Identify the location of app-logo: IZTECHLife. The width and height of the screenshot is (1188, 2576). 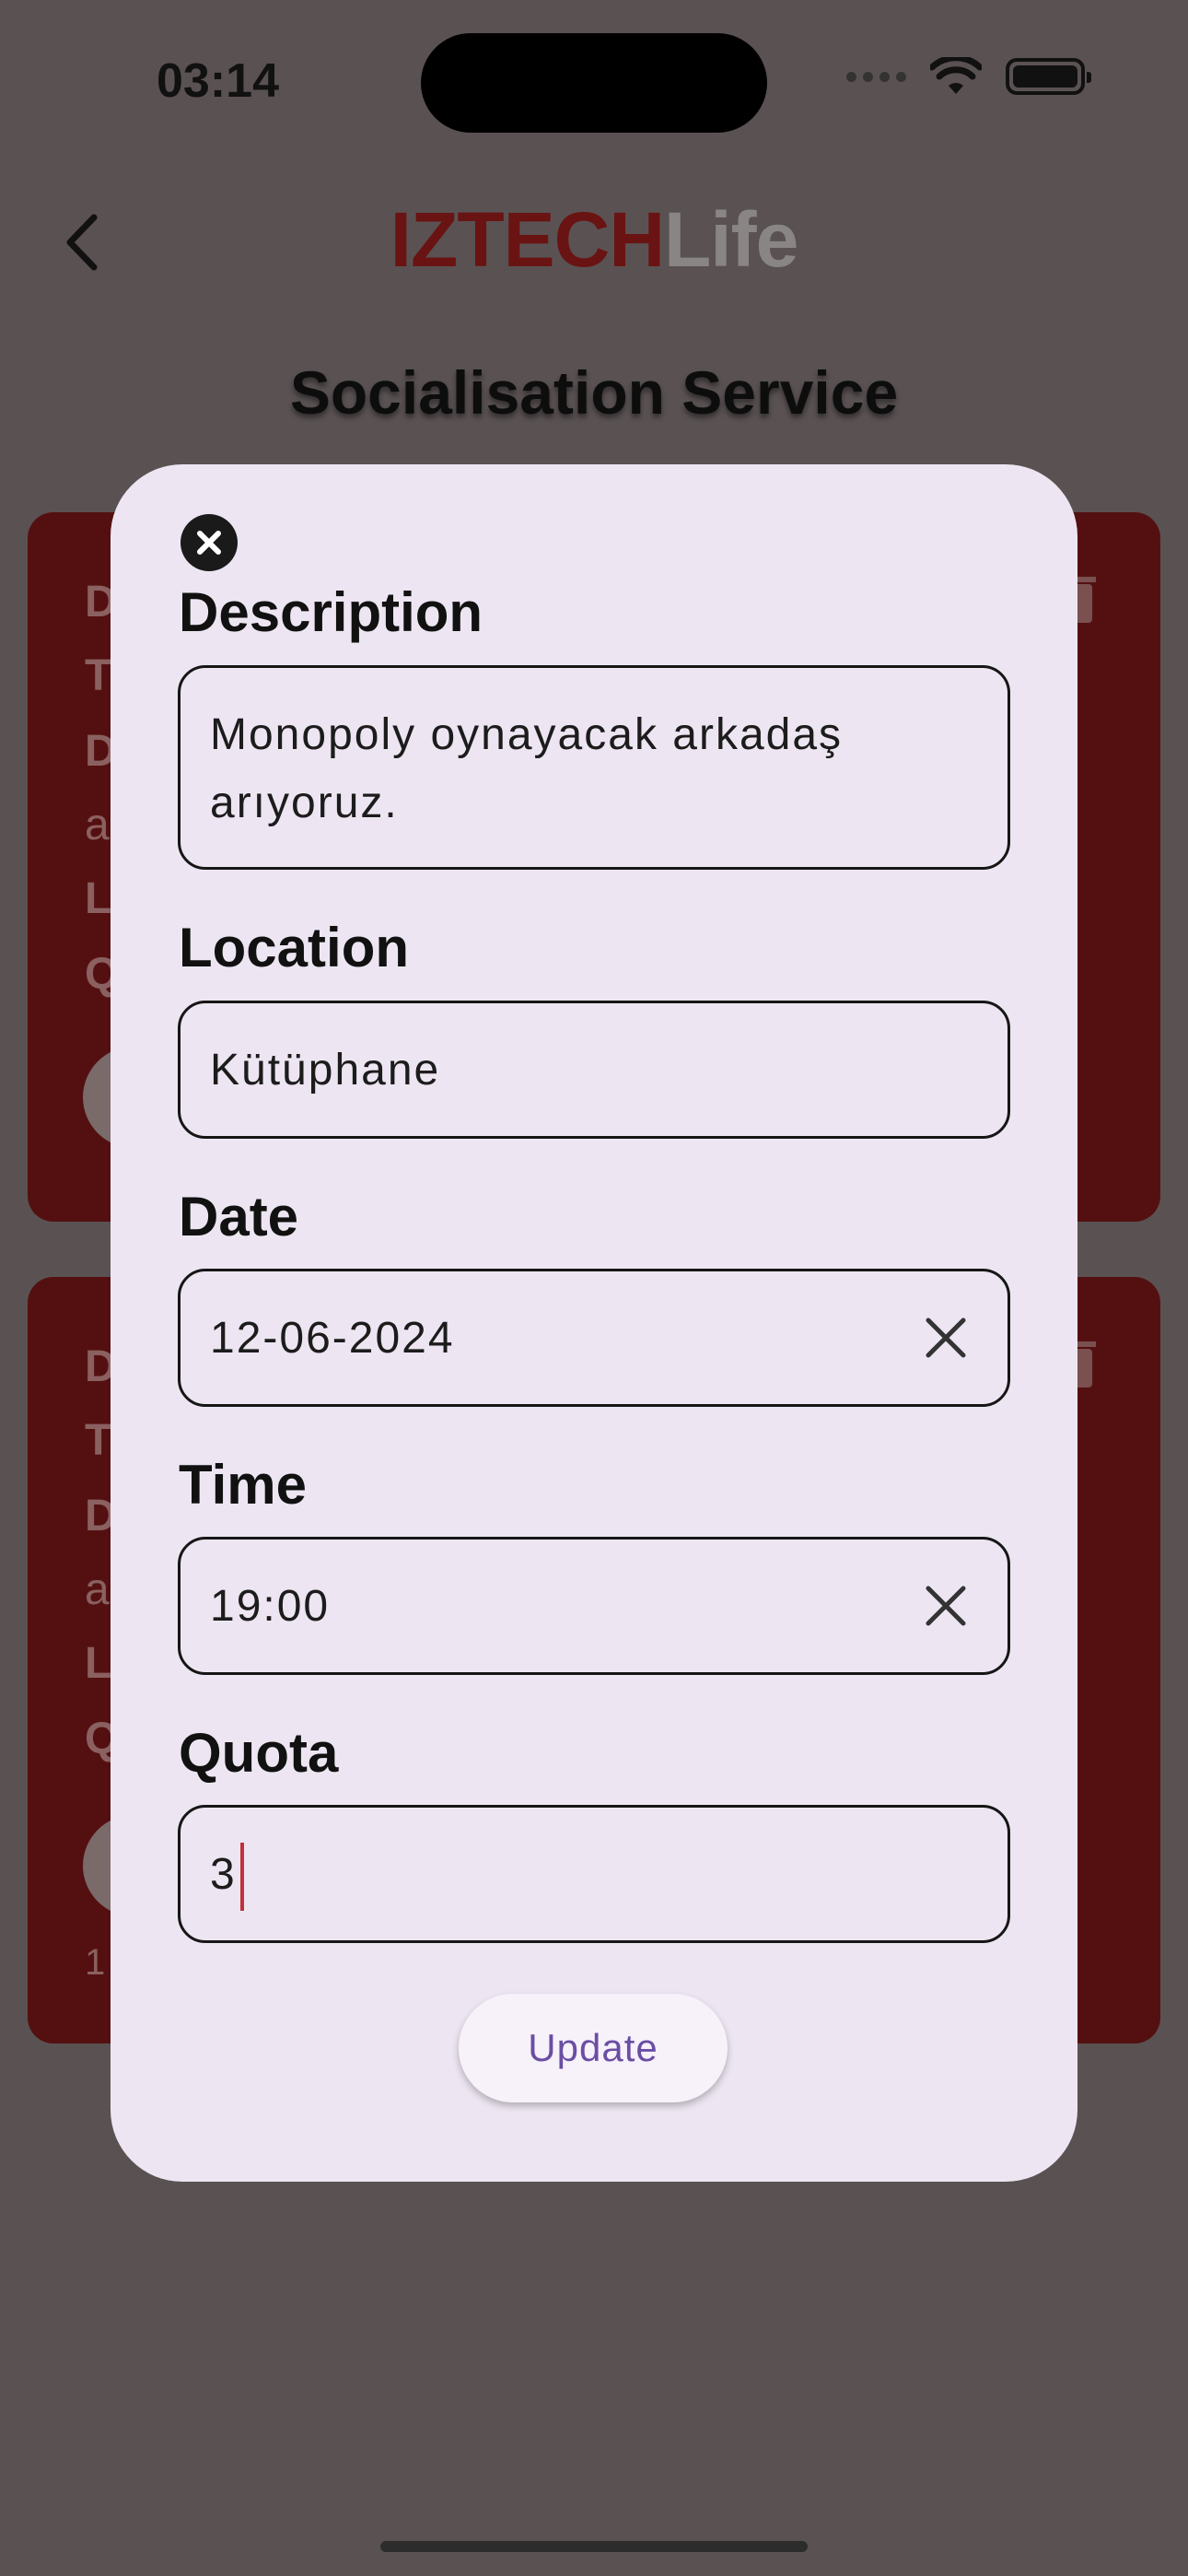
(594, 240).